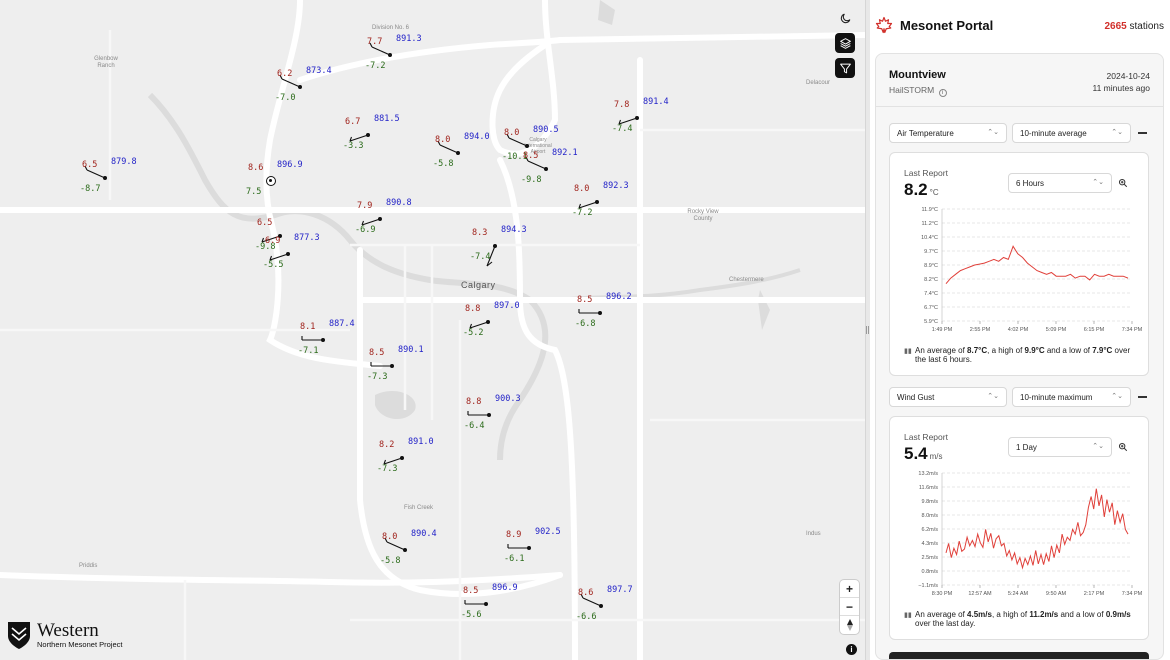 This screenshot has height=660, width=1170. Describe the element at coordinates (931, 322) in the screenshot. I see `y-tick-label: 5.9°C` at that location.